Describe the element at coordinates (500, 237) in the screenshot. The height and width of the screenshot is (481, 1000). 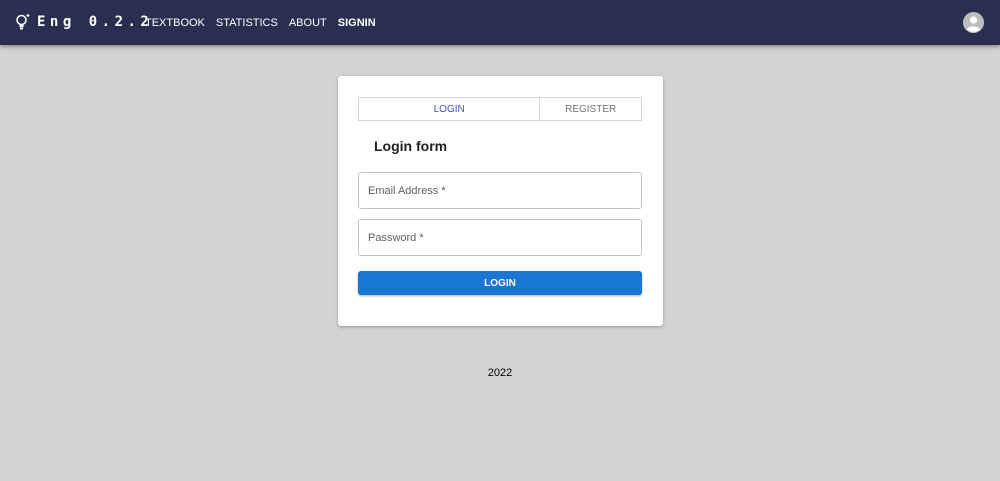
I see `password-field` at that location.